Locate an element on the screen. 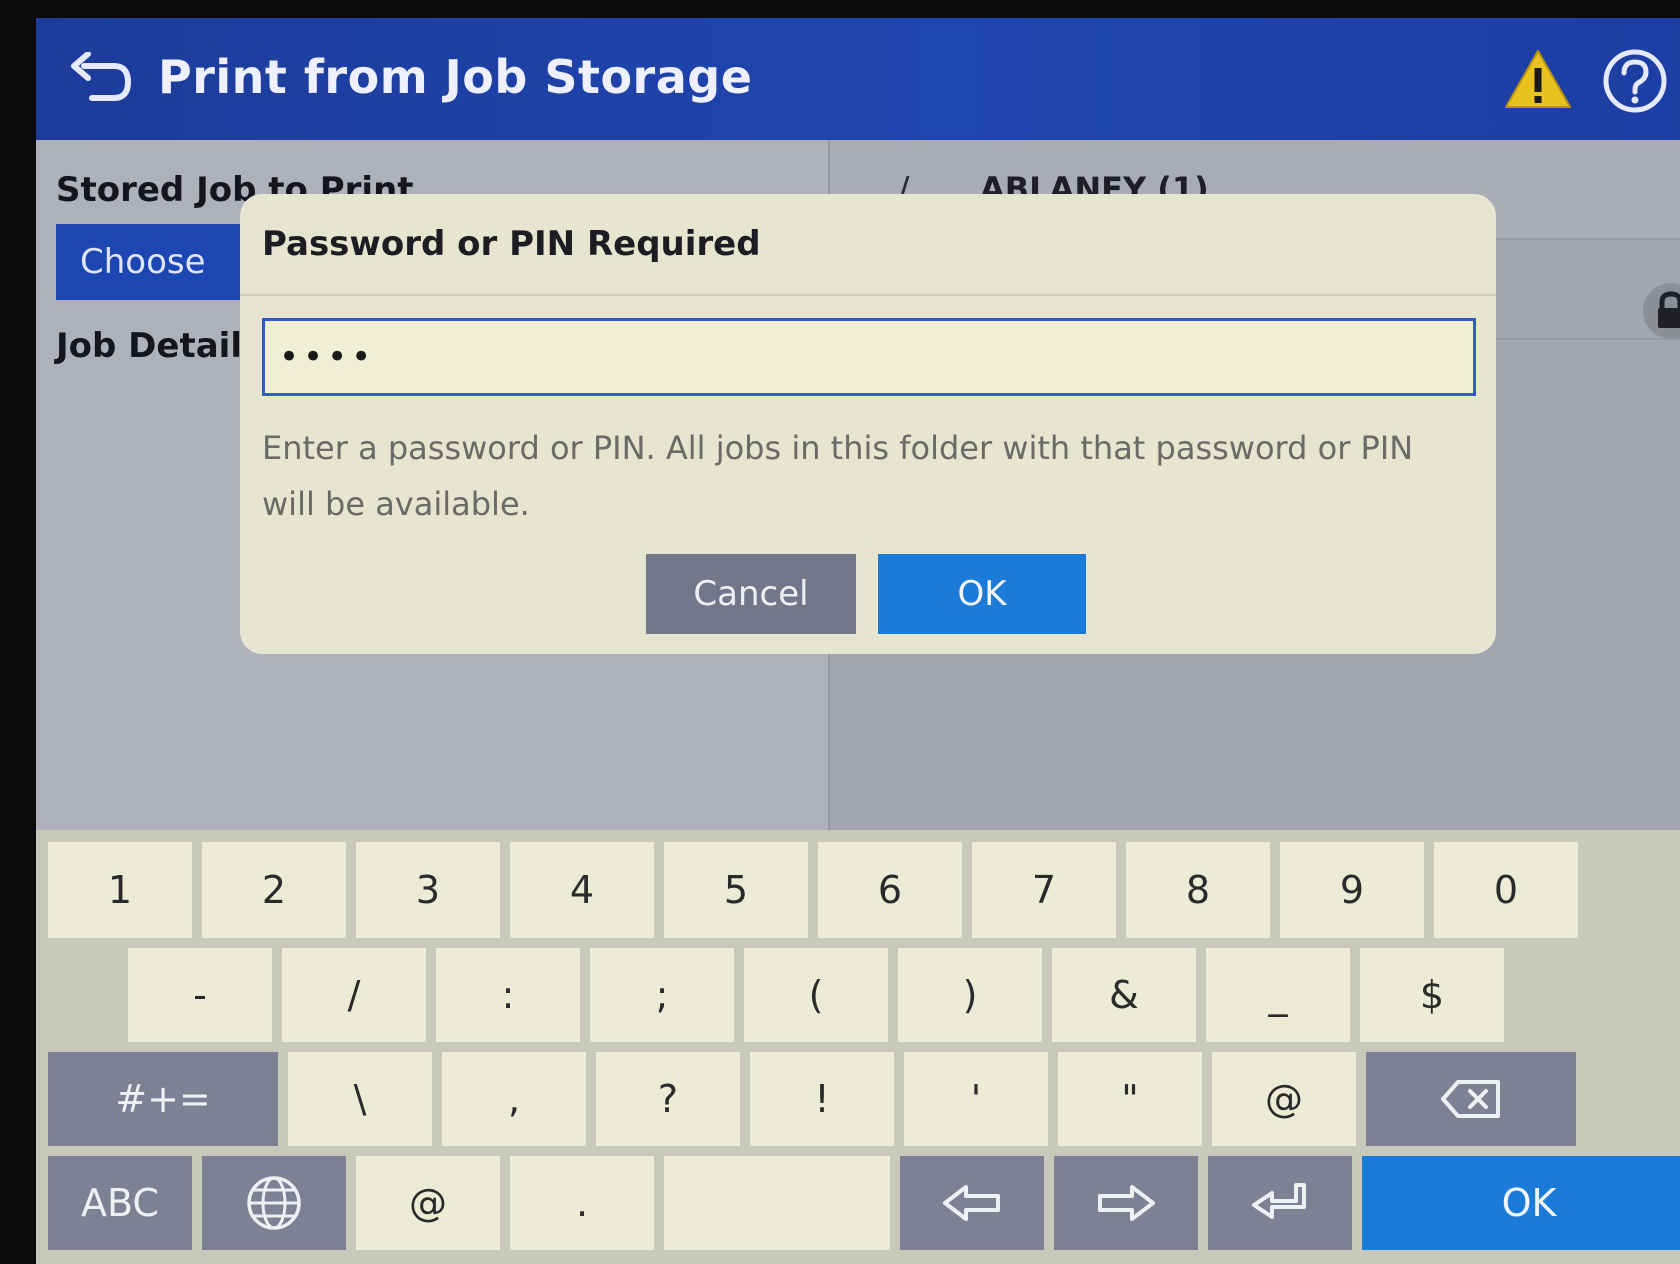  pin-input is located at coordinates (869, 357).